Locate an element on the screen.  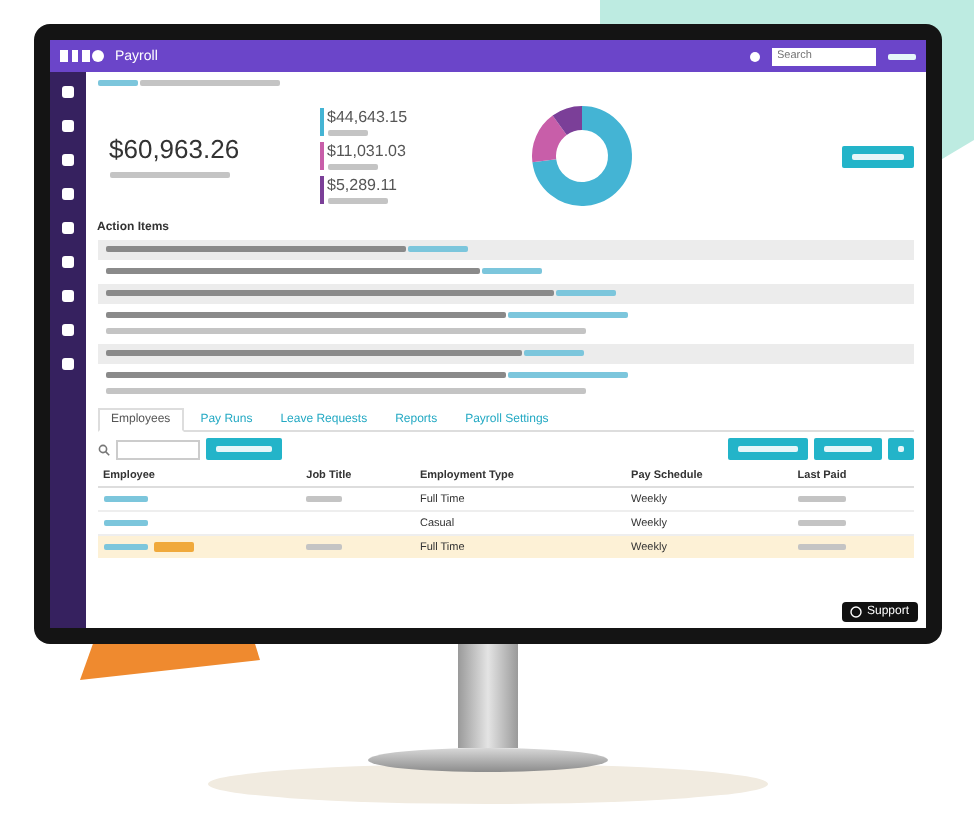
total-amount: $60,963.26 is located at coordinates (175, 149).